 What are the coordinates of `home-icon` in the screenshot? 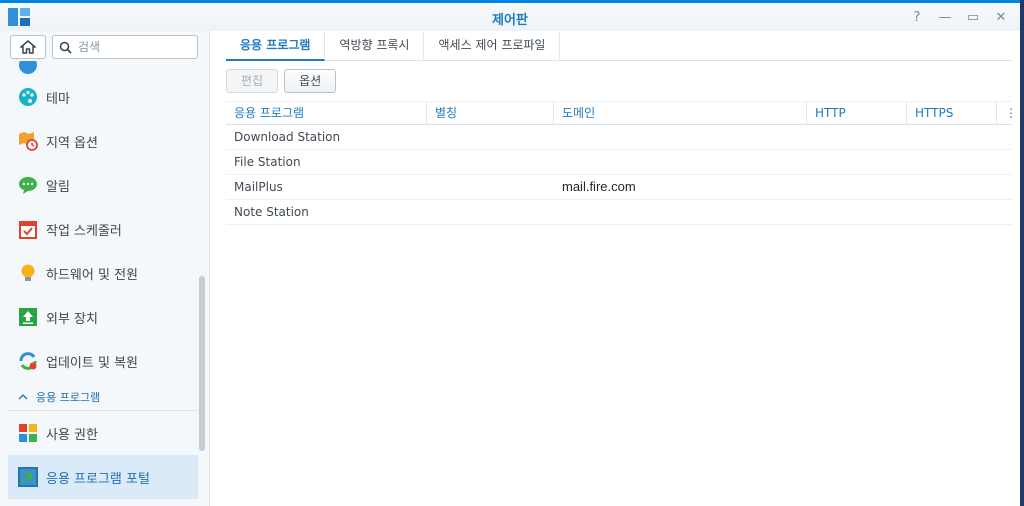 It's located at (28, 47).